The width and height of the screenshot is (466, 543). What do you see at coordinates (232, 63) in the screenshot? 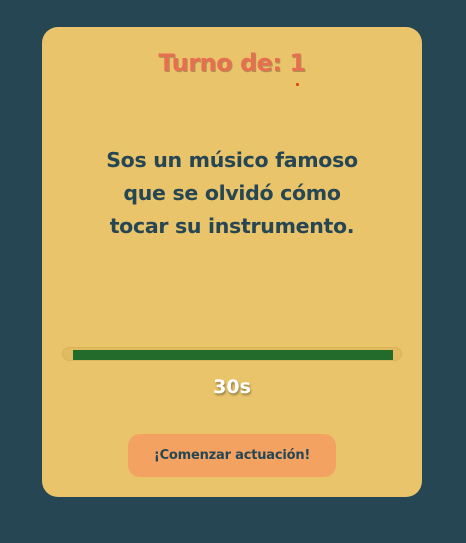
I see `turn-title: Turno de: 1` at bounding box center [232, 63].